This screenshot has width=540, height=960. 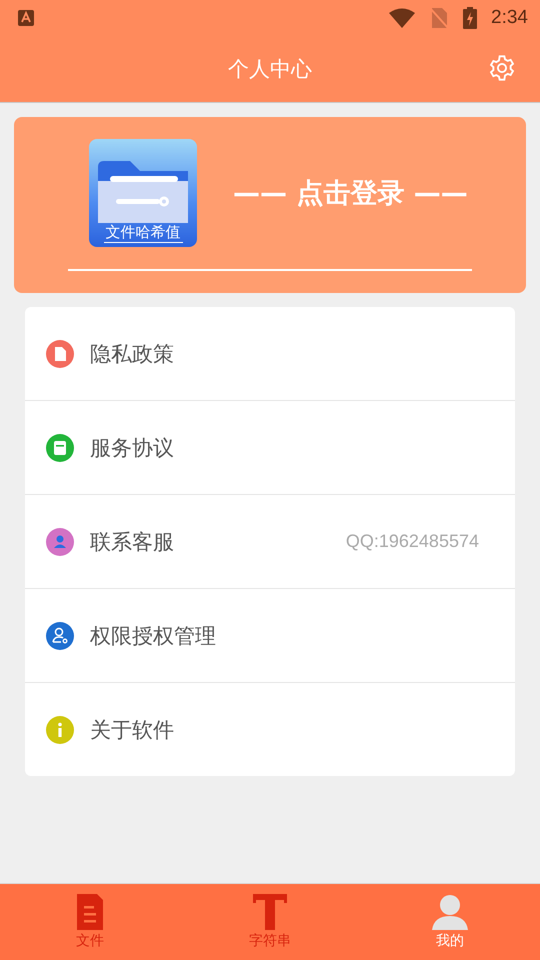 What do you see at coordinates (270, 912) in the screenshot?
I see `letter-t-icon` at bounding box center [270, 912].